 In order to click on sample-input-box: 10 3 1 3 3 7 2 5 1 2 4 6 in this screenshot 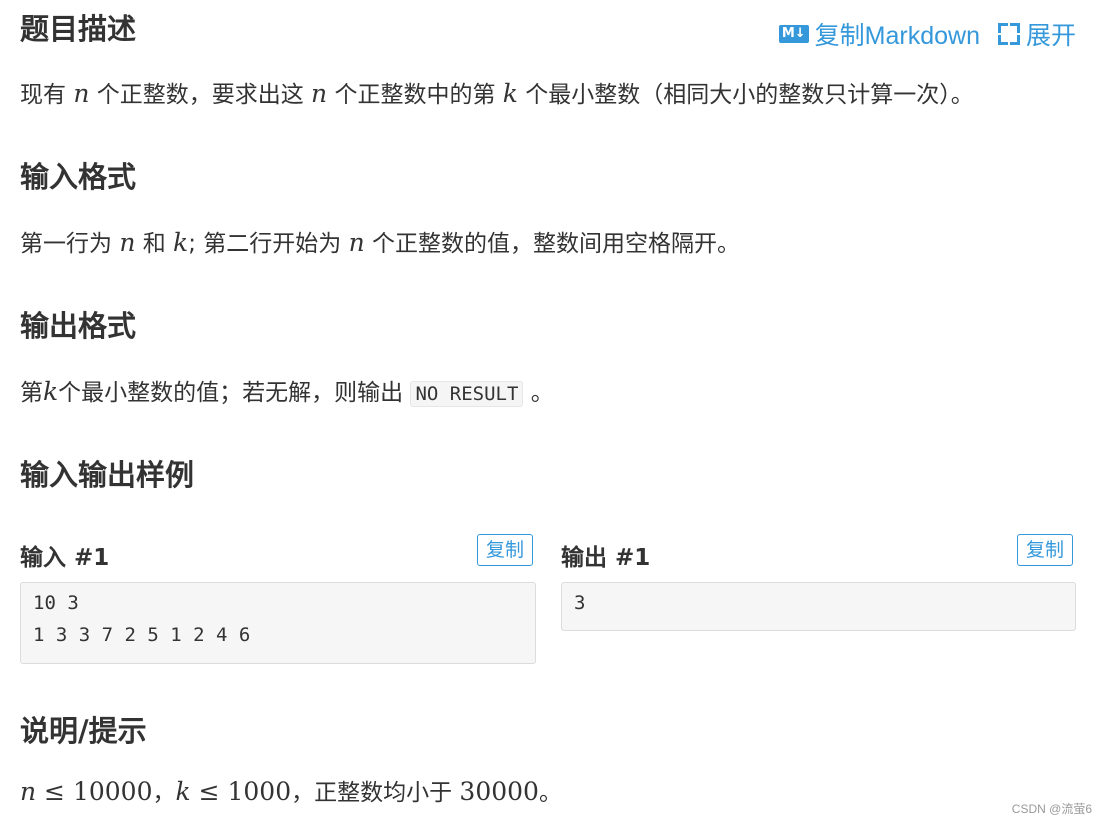, I will do `click(278, 623)`.